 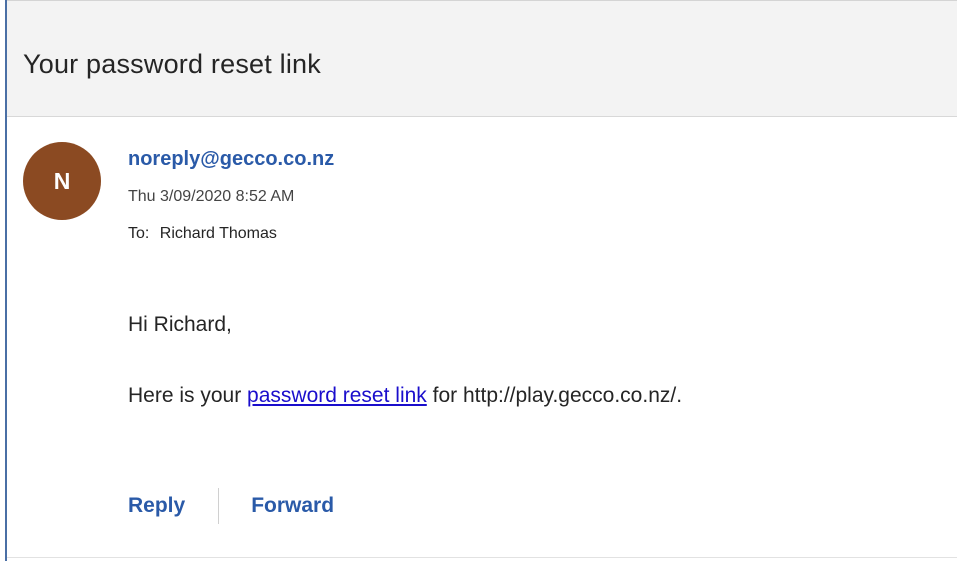 I want to click on forward-button: Forward, so click(x=292, y=506).